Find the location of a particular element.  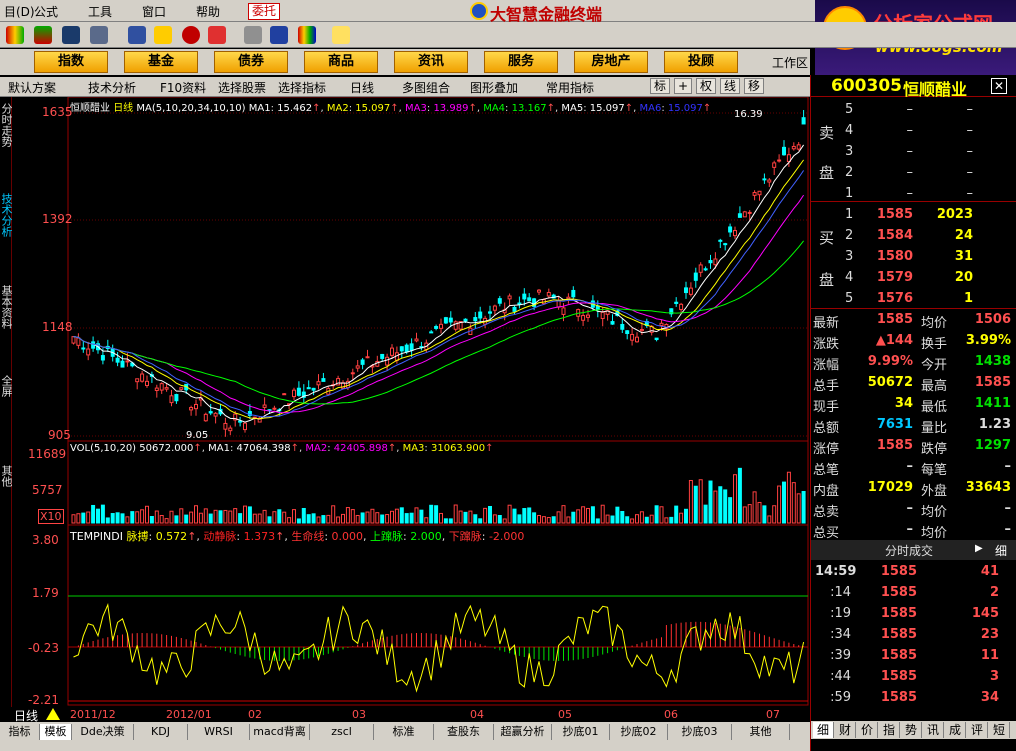

quote-tab: 成 is located at coordinates (955, 730).